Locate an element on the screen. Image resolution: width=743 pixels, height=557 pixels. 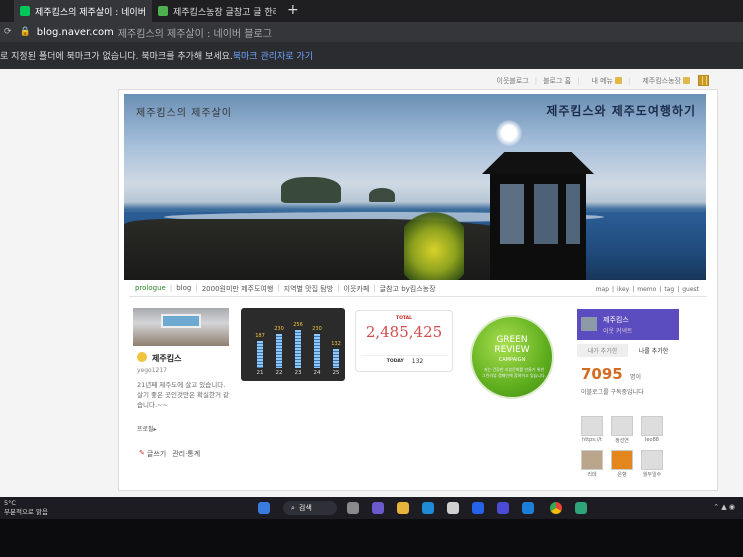
neighbor-friend: 리데 is located at coordinates (592, 464).